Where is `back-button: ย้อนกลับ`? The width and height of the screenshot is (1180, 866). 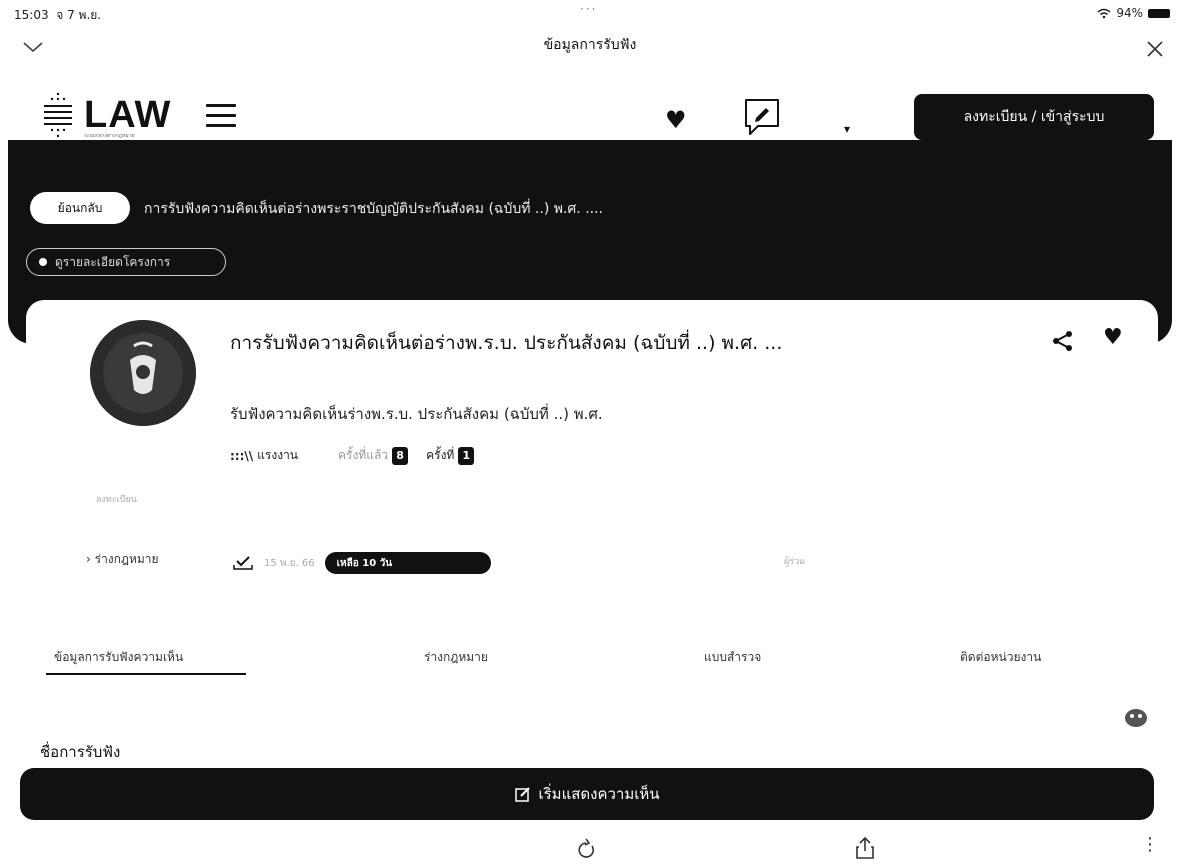 back-button: ย้อนกลับ is located at coordinates (80, 208).